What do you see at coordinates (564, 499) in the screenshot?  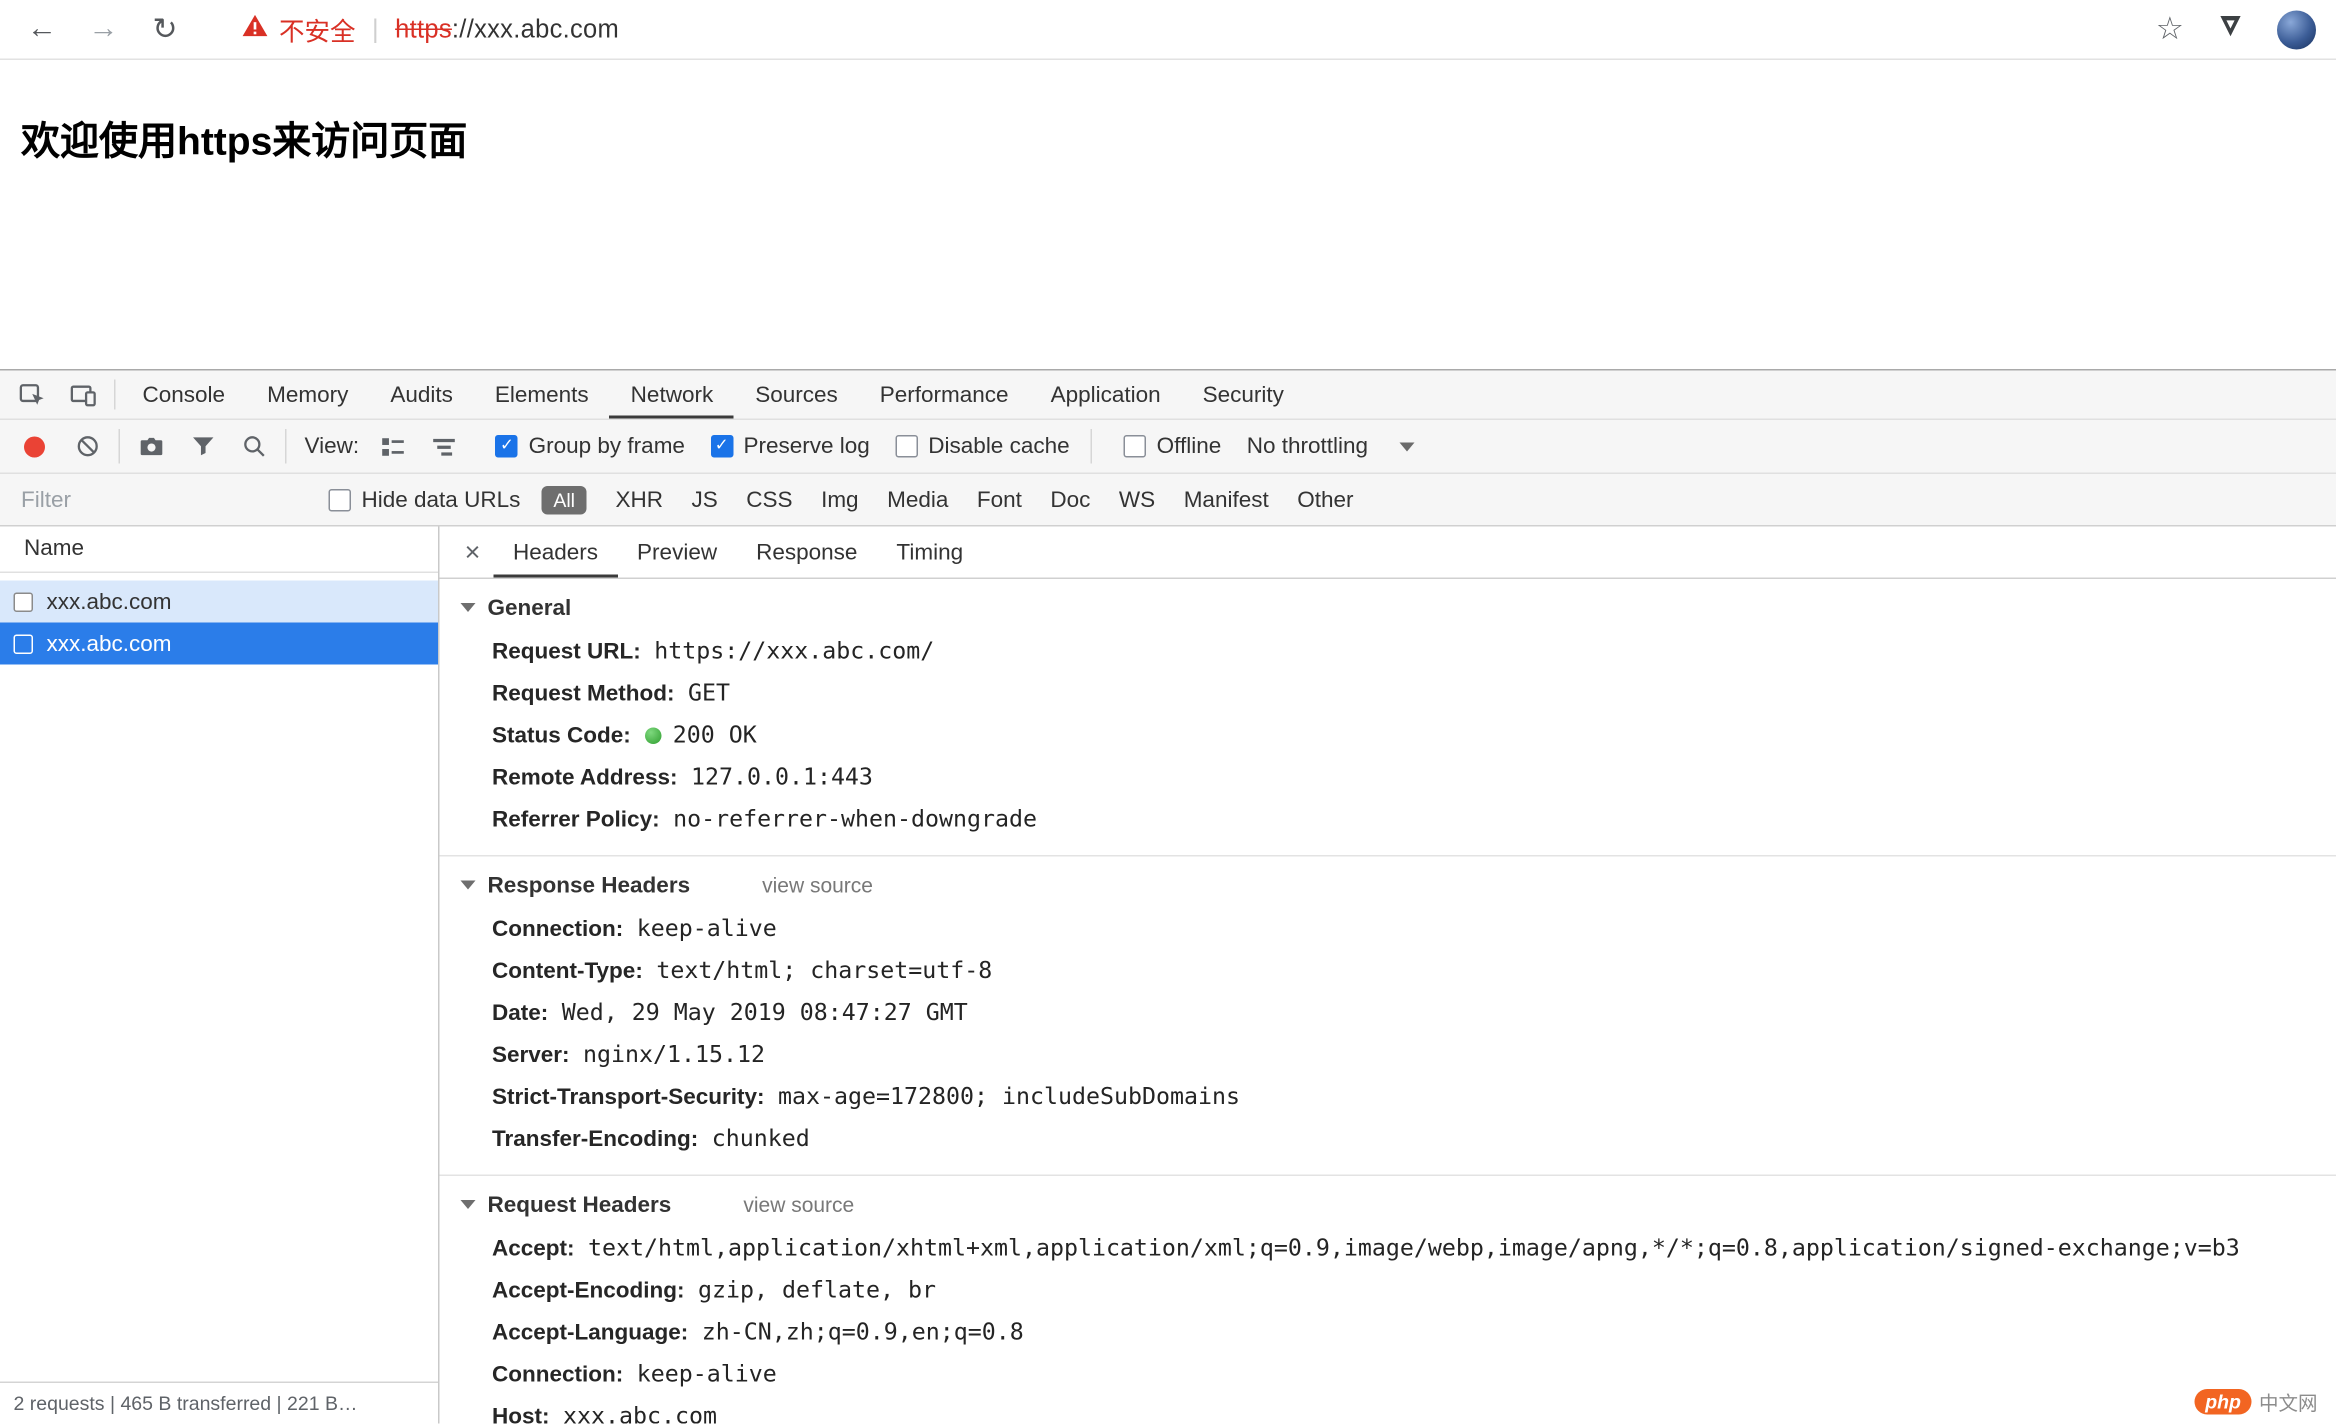 I see `filter-type-all: All` at bounding box center [564, 499].